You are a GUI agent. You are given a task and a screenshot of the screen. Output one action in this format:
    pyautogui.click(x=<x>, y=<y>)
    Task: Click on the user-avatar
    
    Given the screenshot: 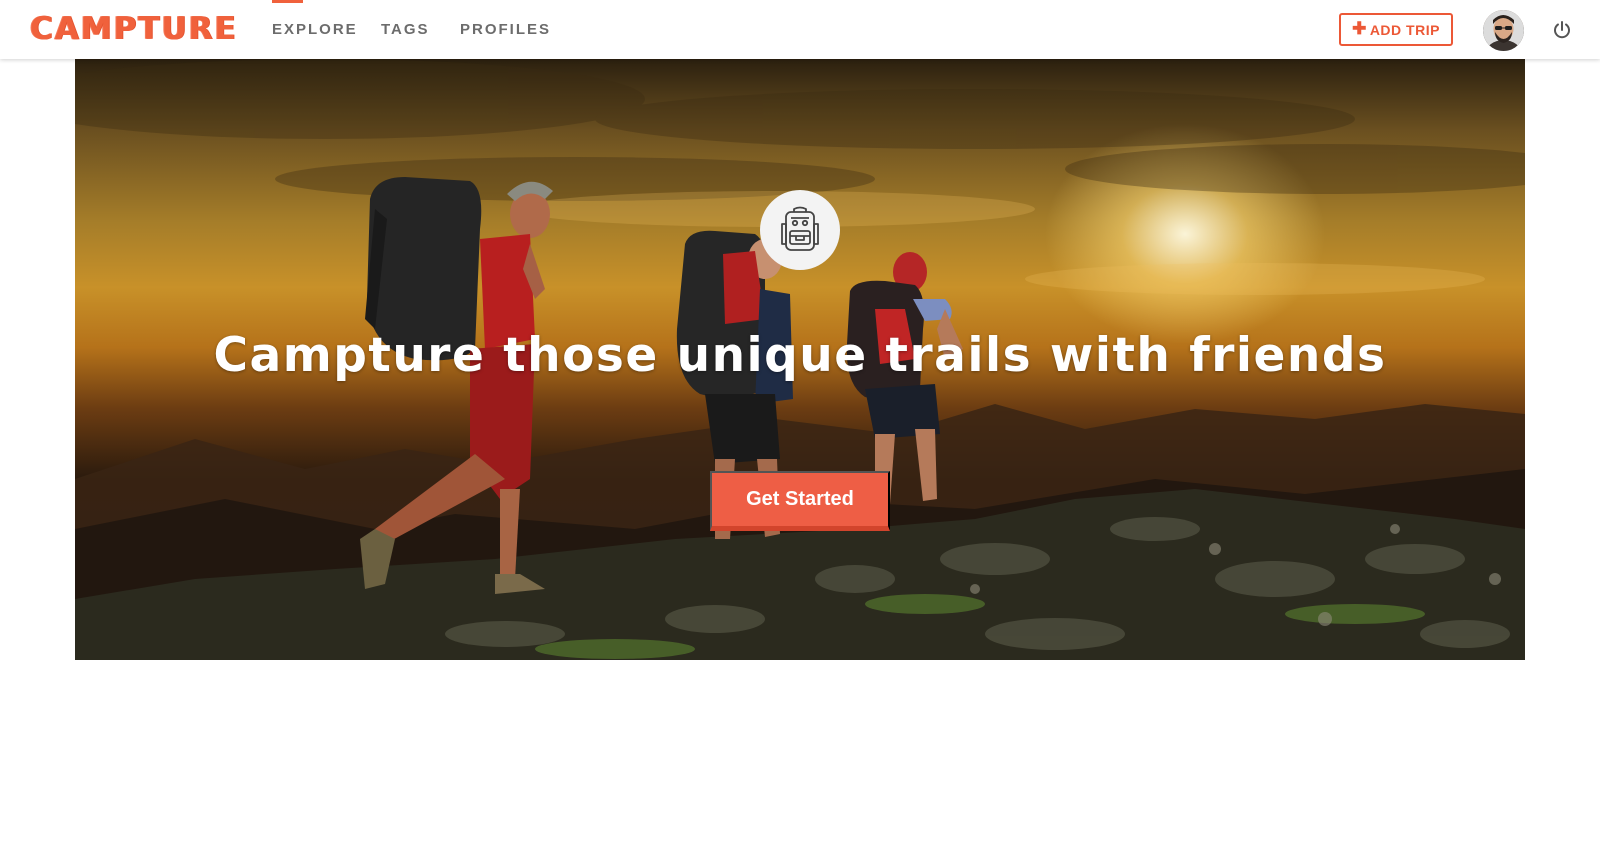 What is the action you would take?
    pyautogui.click(x=1503, y=30)
    